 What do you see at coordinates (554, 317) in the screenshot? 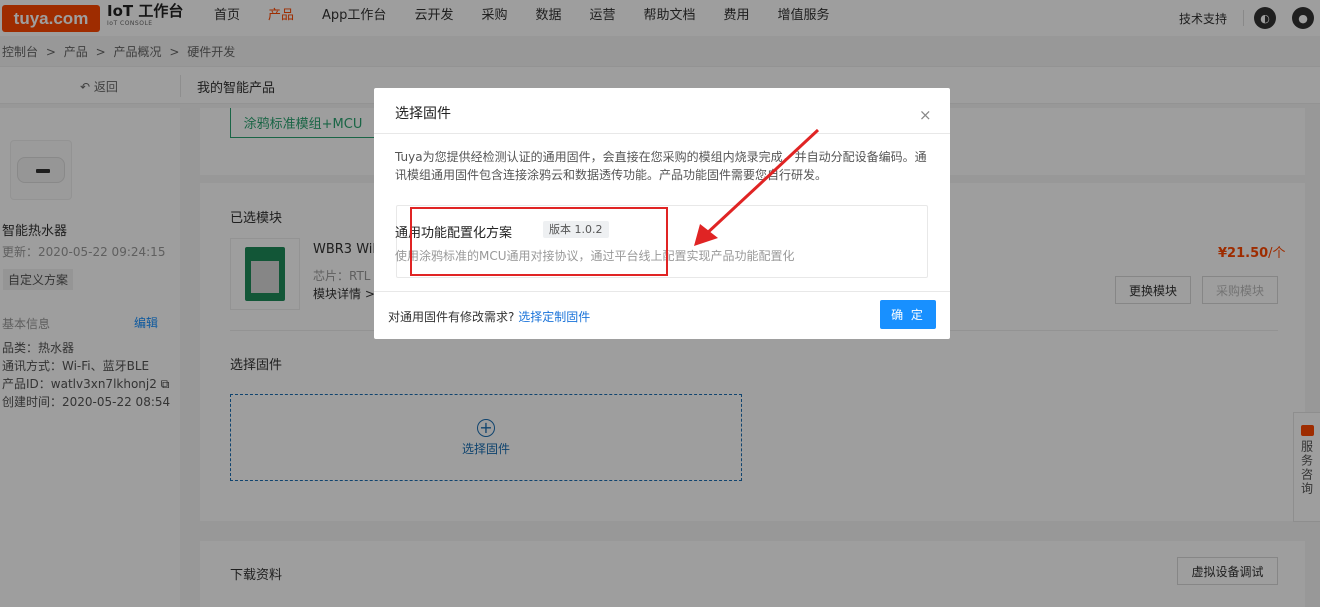
I see `custom-firmware-link: 选择定制固件` at bounding box center [554, 317].